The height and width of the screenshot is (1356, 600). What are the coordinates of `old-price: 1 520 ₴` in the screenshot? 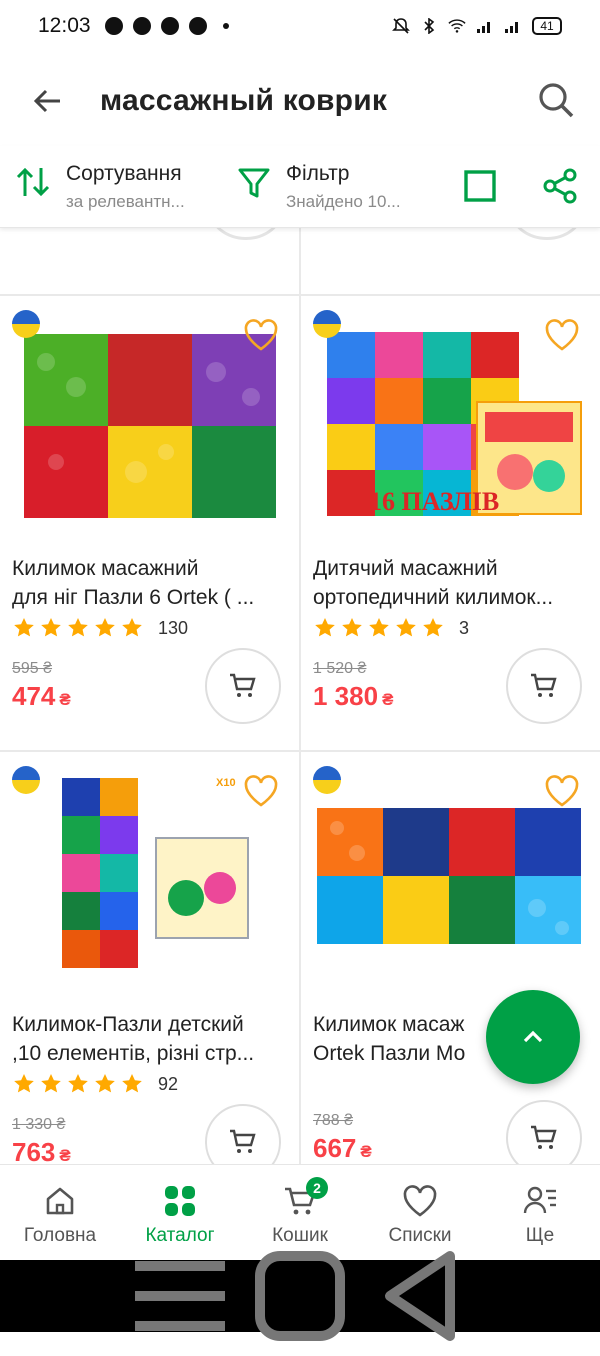 It's located at (340, 668).